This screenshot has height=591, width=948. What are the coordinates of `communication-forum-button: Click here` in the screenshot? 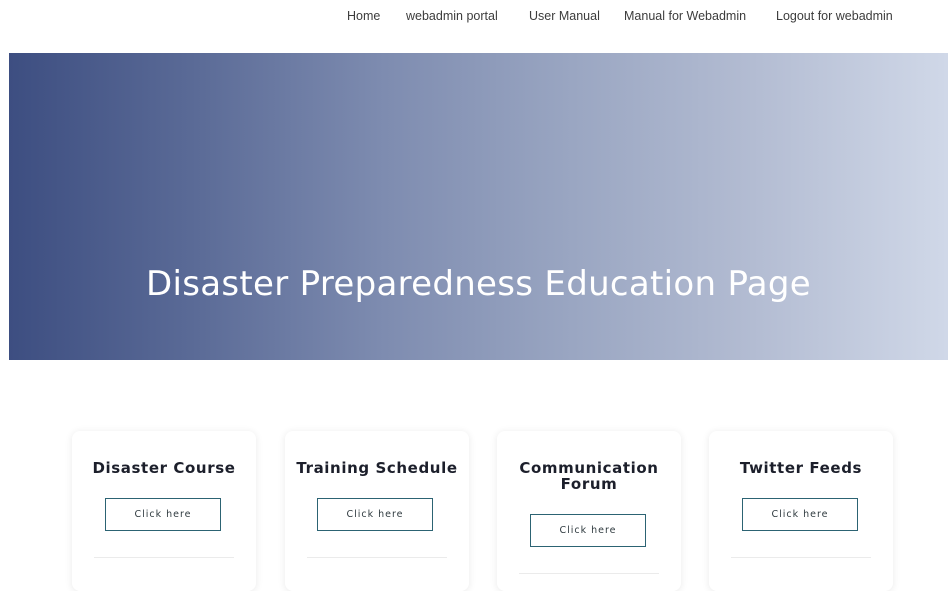 It's located at (588, 530).